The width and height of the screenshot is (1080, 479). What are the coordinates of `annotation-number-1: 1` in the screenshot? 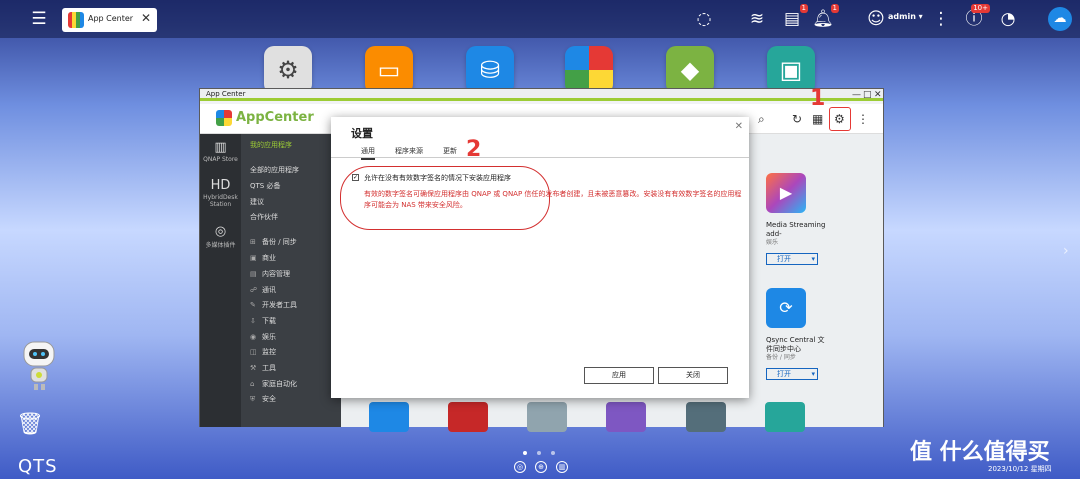 It's located at (818, 98).